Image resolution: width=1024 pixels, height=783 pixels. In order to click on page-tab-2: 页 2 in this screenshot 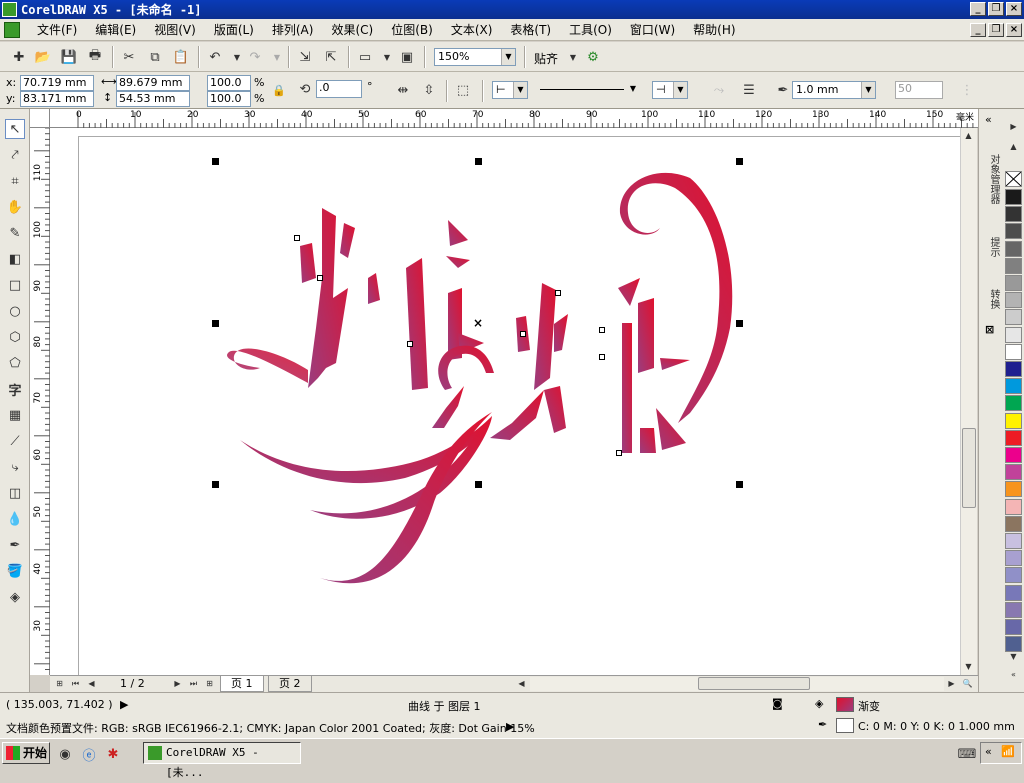, I will do `click(290, 684)`.